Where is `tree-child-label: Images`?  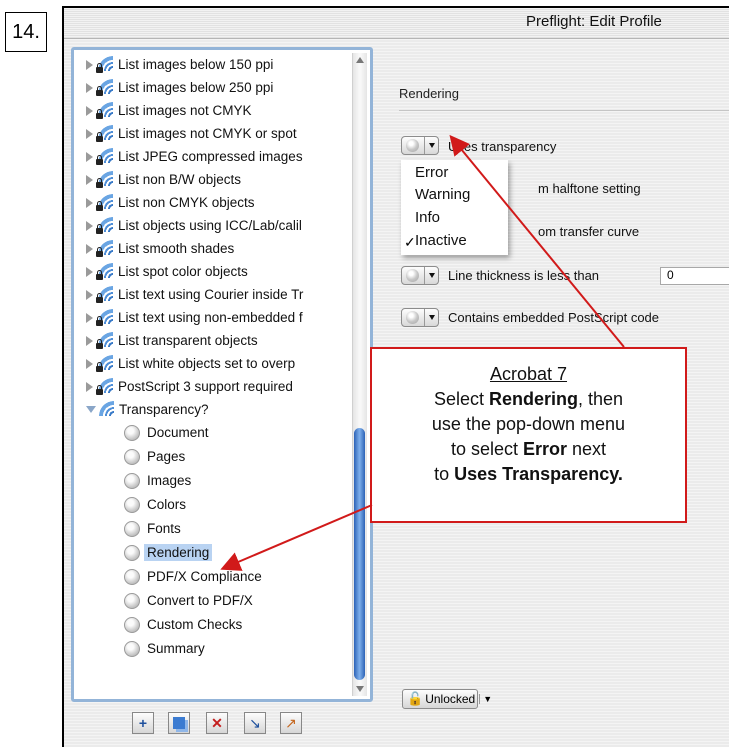 tree-child-label: Images is located at coordinates (169, 480).